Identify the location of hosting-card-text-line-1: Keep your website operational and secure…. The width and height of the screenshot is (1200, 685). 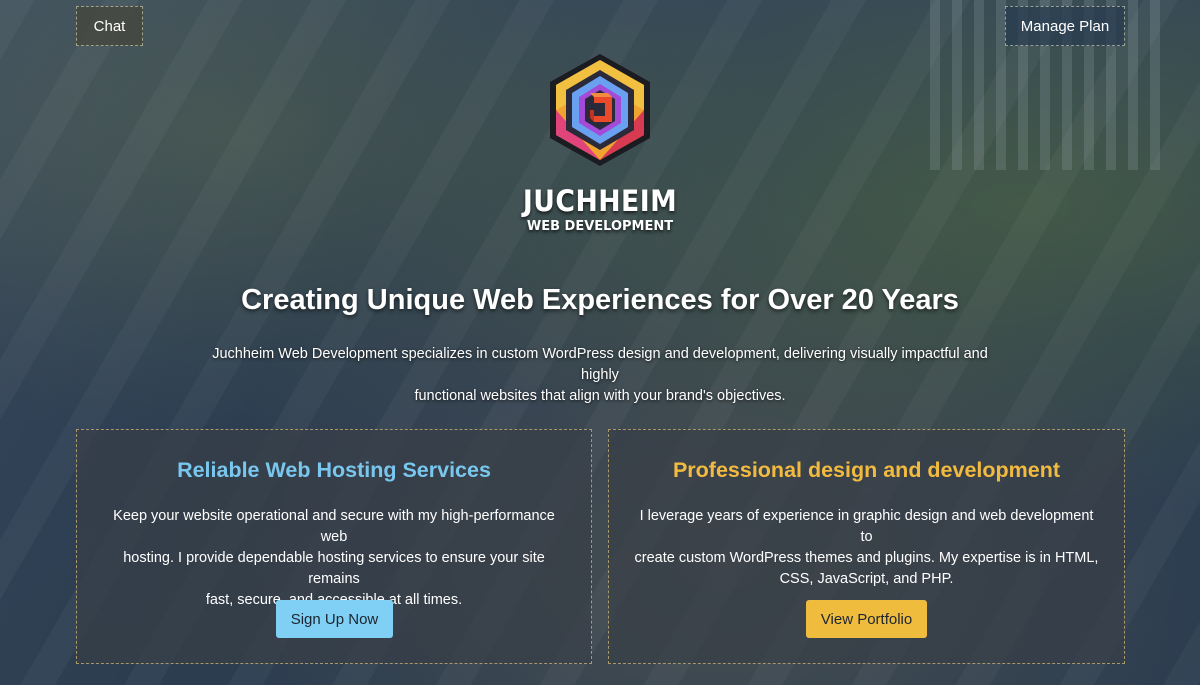
(334, 526).